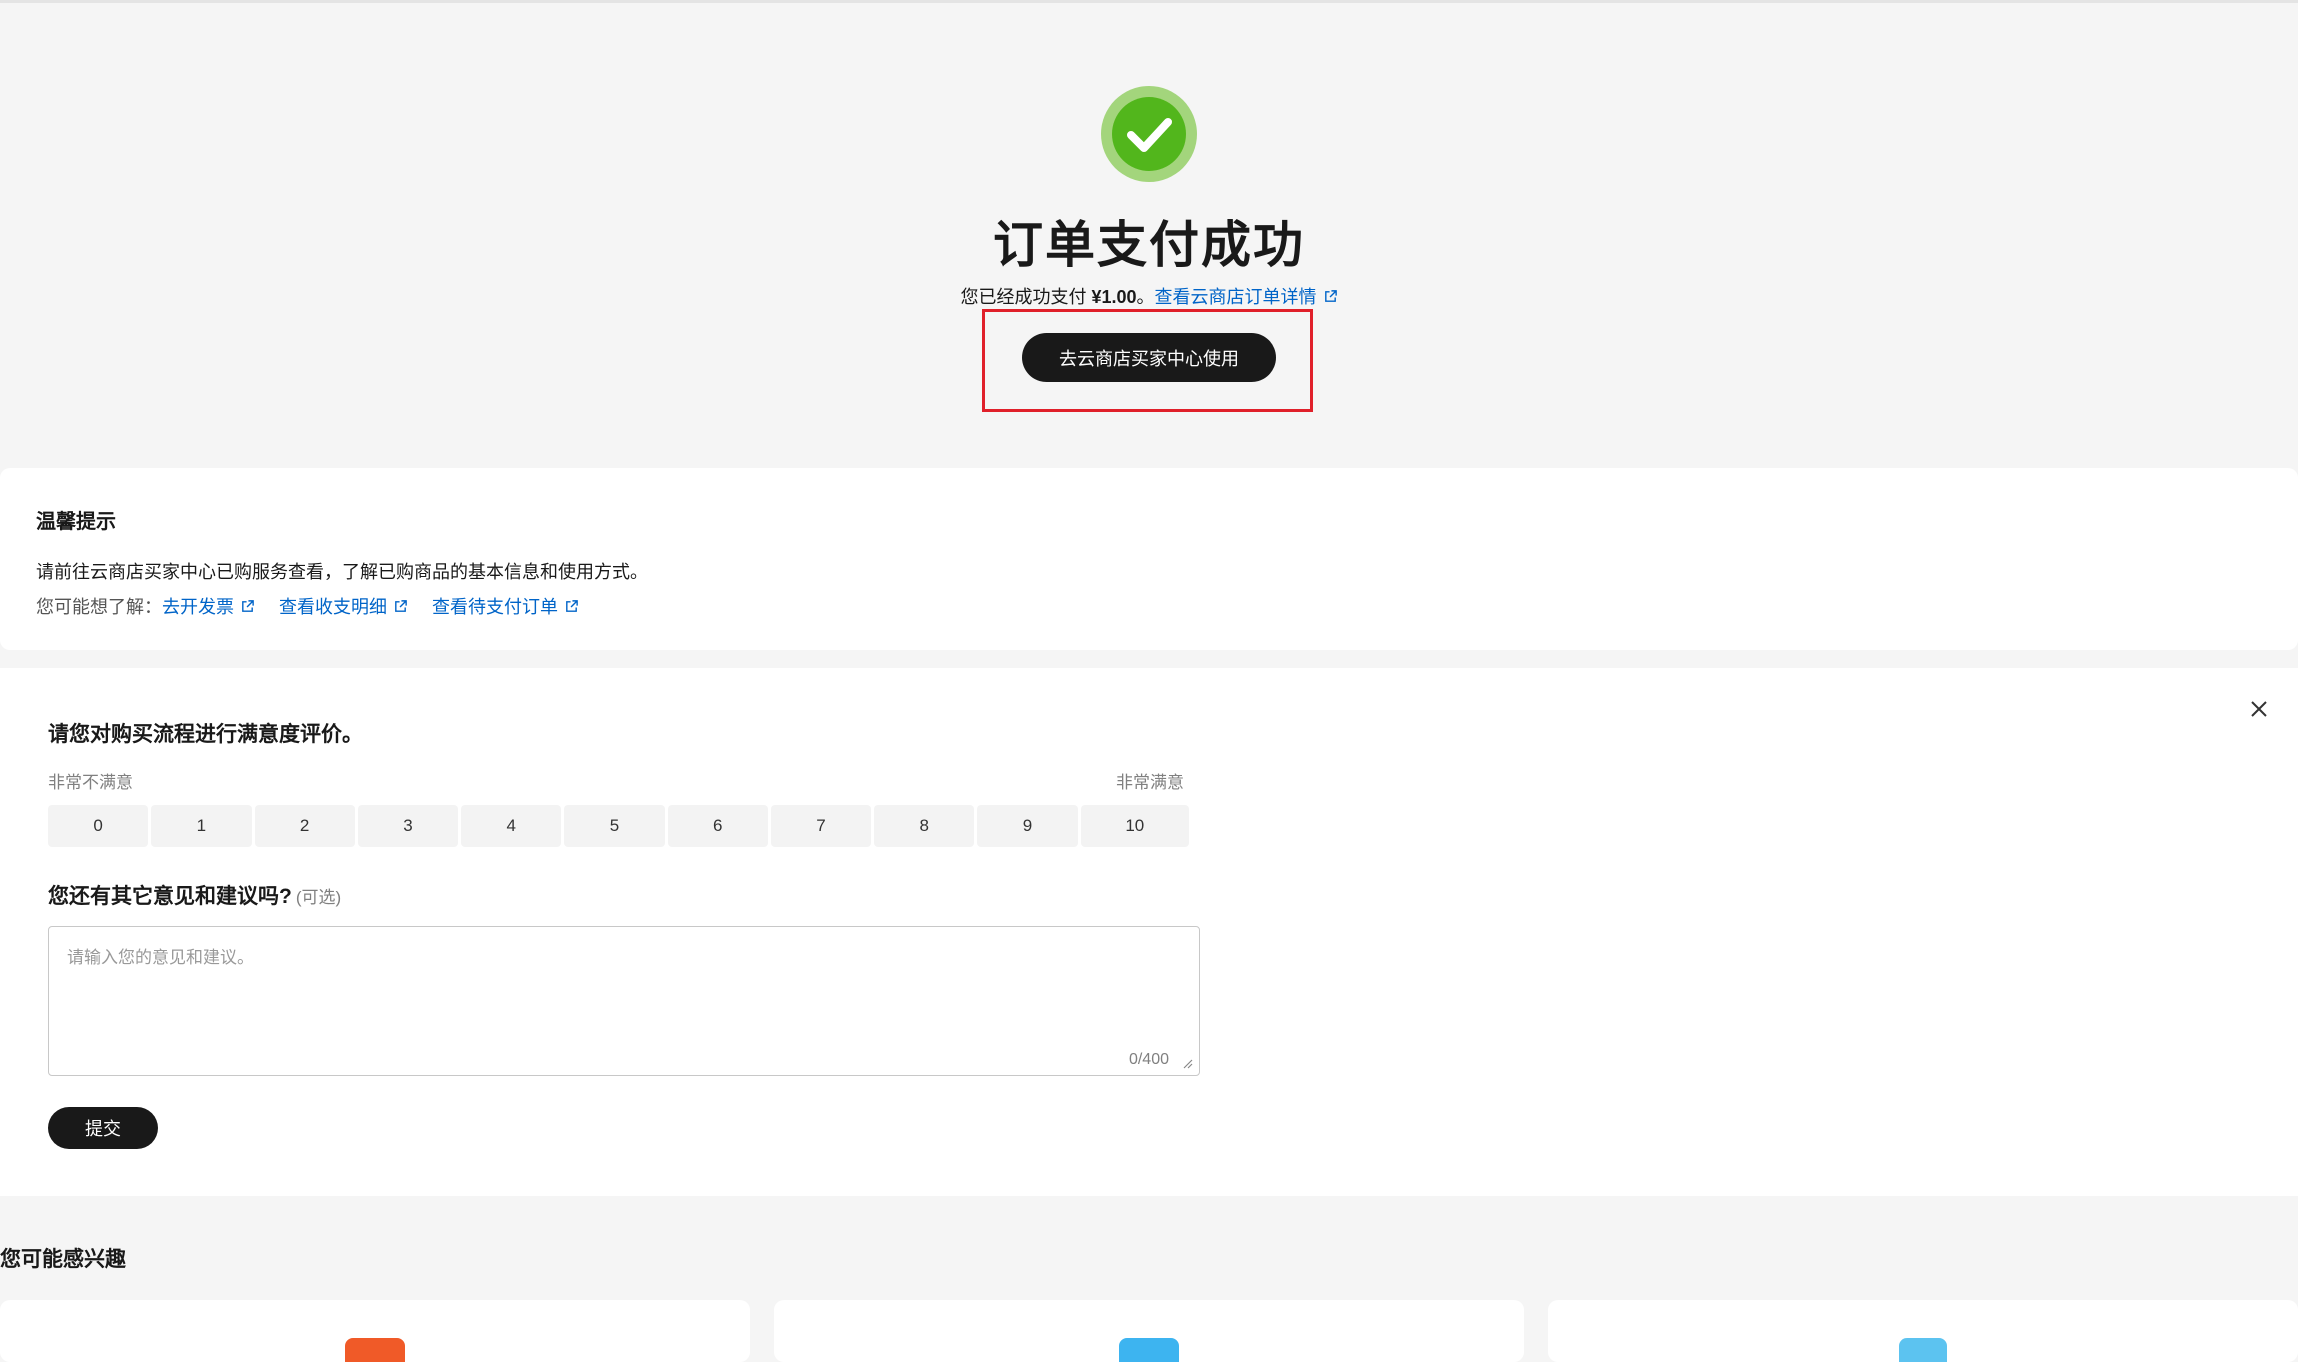 The height and width of the screenshot is (1362, 2298). Describe the element at coordinates (98, 826) in the screenshot. I see `rating-option: 0` at that location.